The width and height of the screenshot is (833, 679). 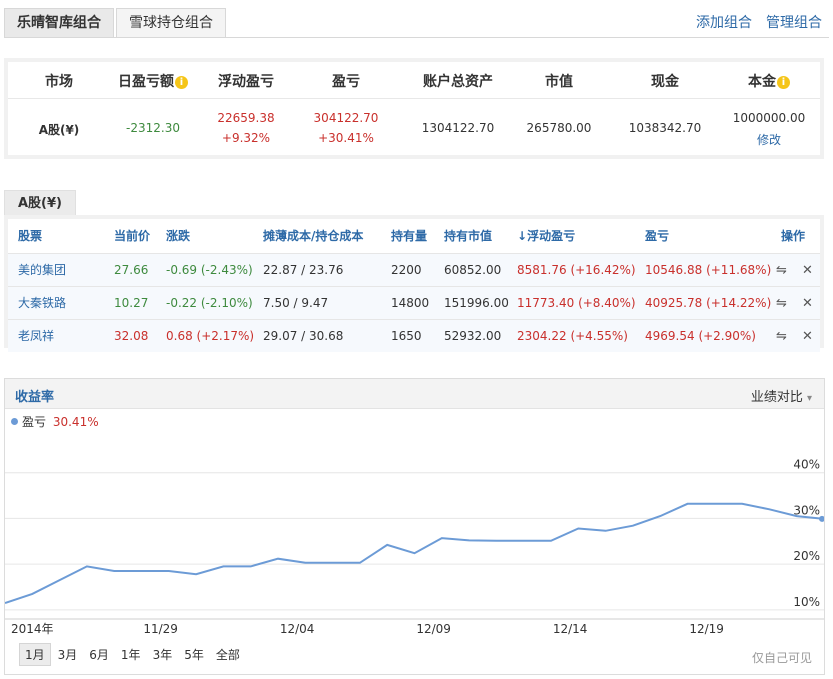 What do you see at coordinates (160, 629) in the screenshot?
I see `x-tick-label: 11/29` at bounding box center [160, 629].